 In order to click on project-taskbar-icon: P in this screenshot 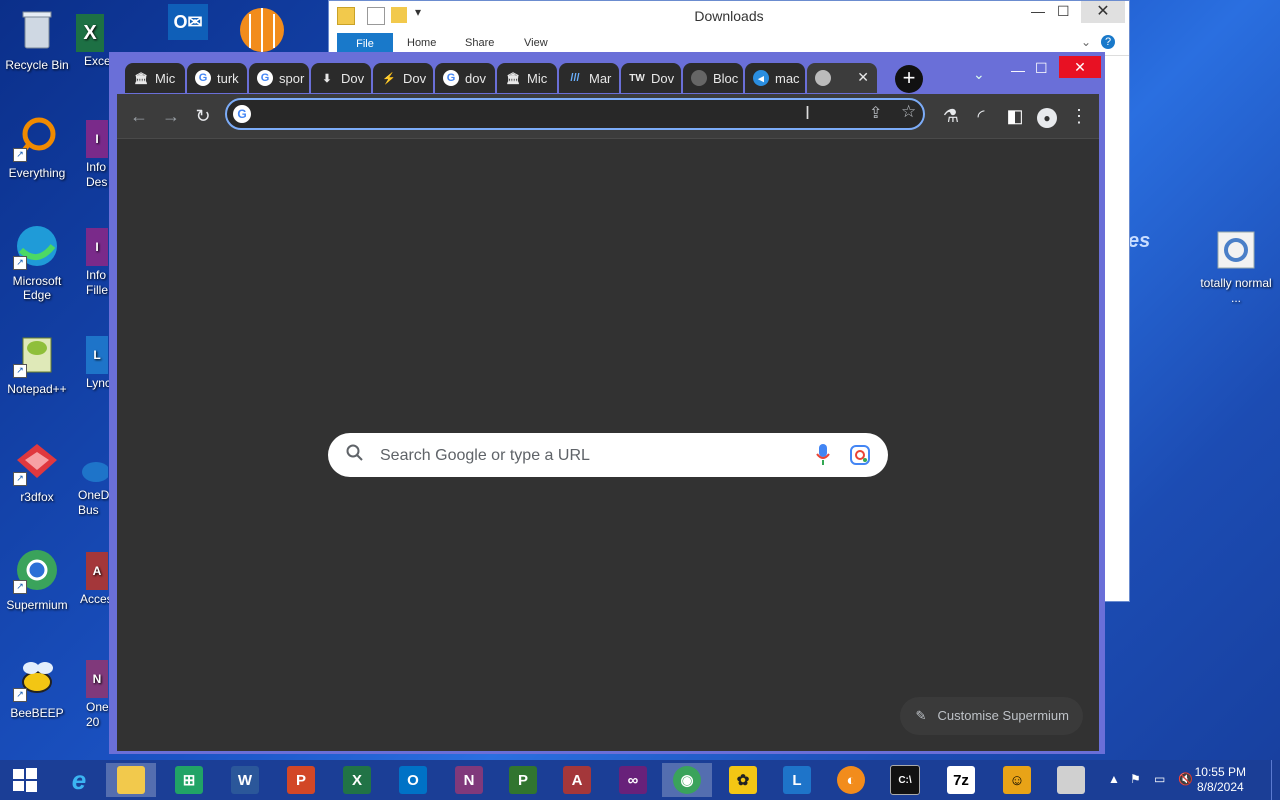, I will do `click(523, 780)`.